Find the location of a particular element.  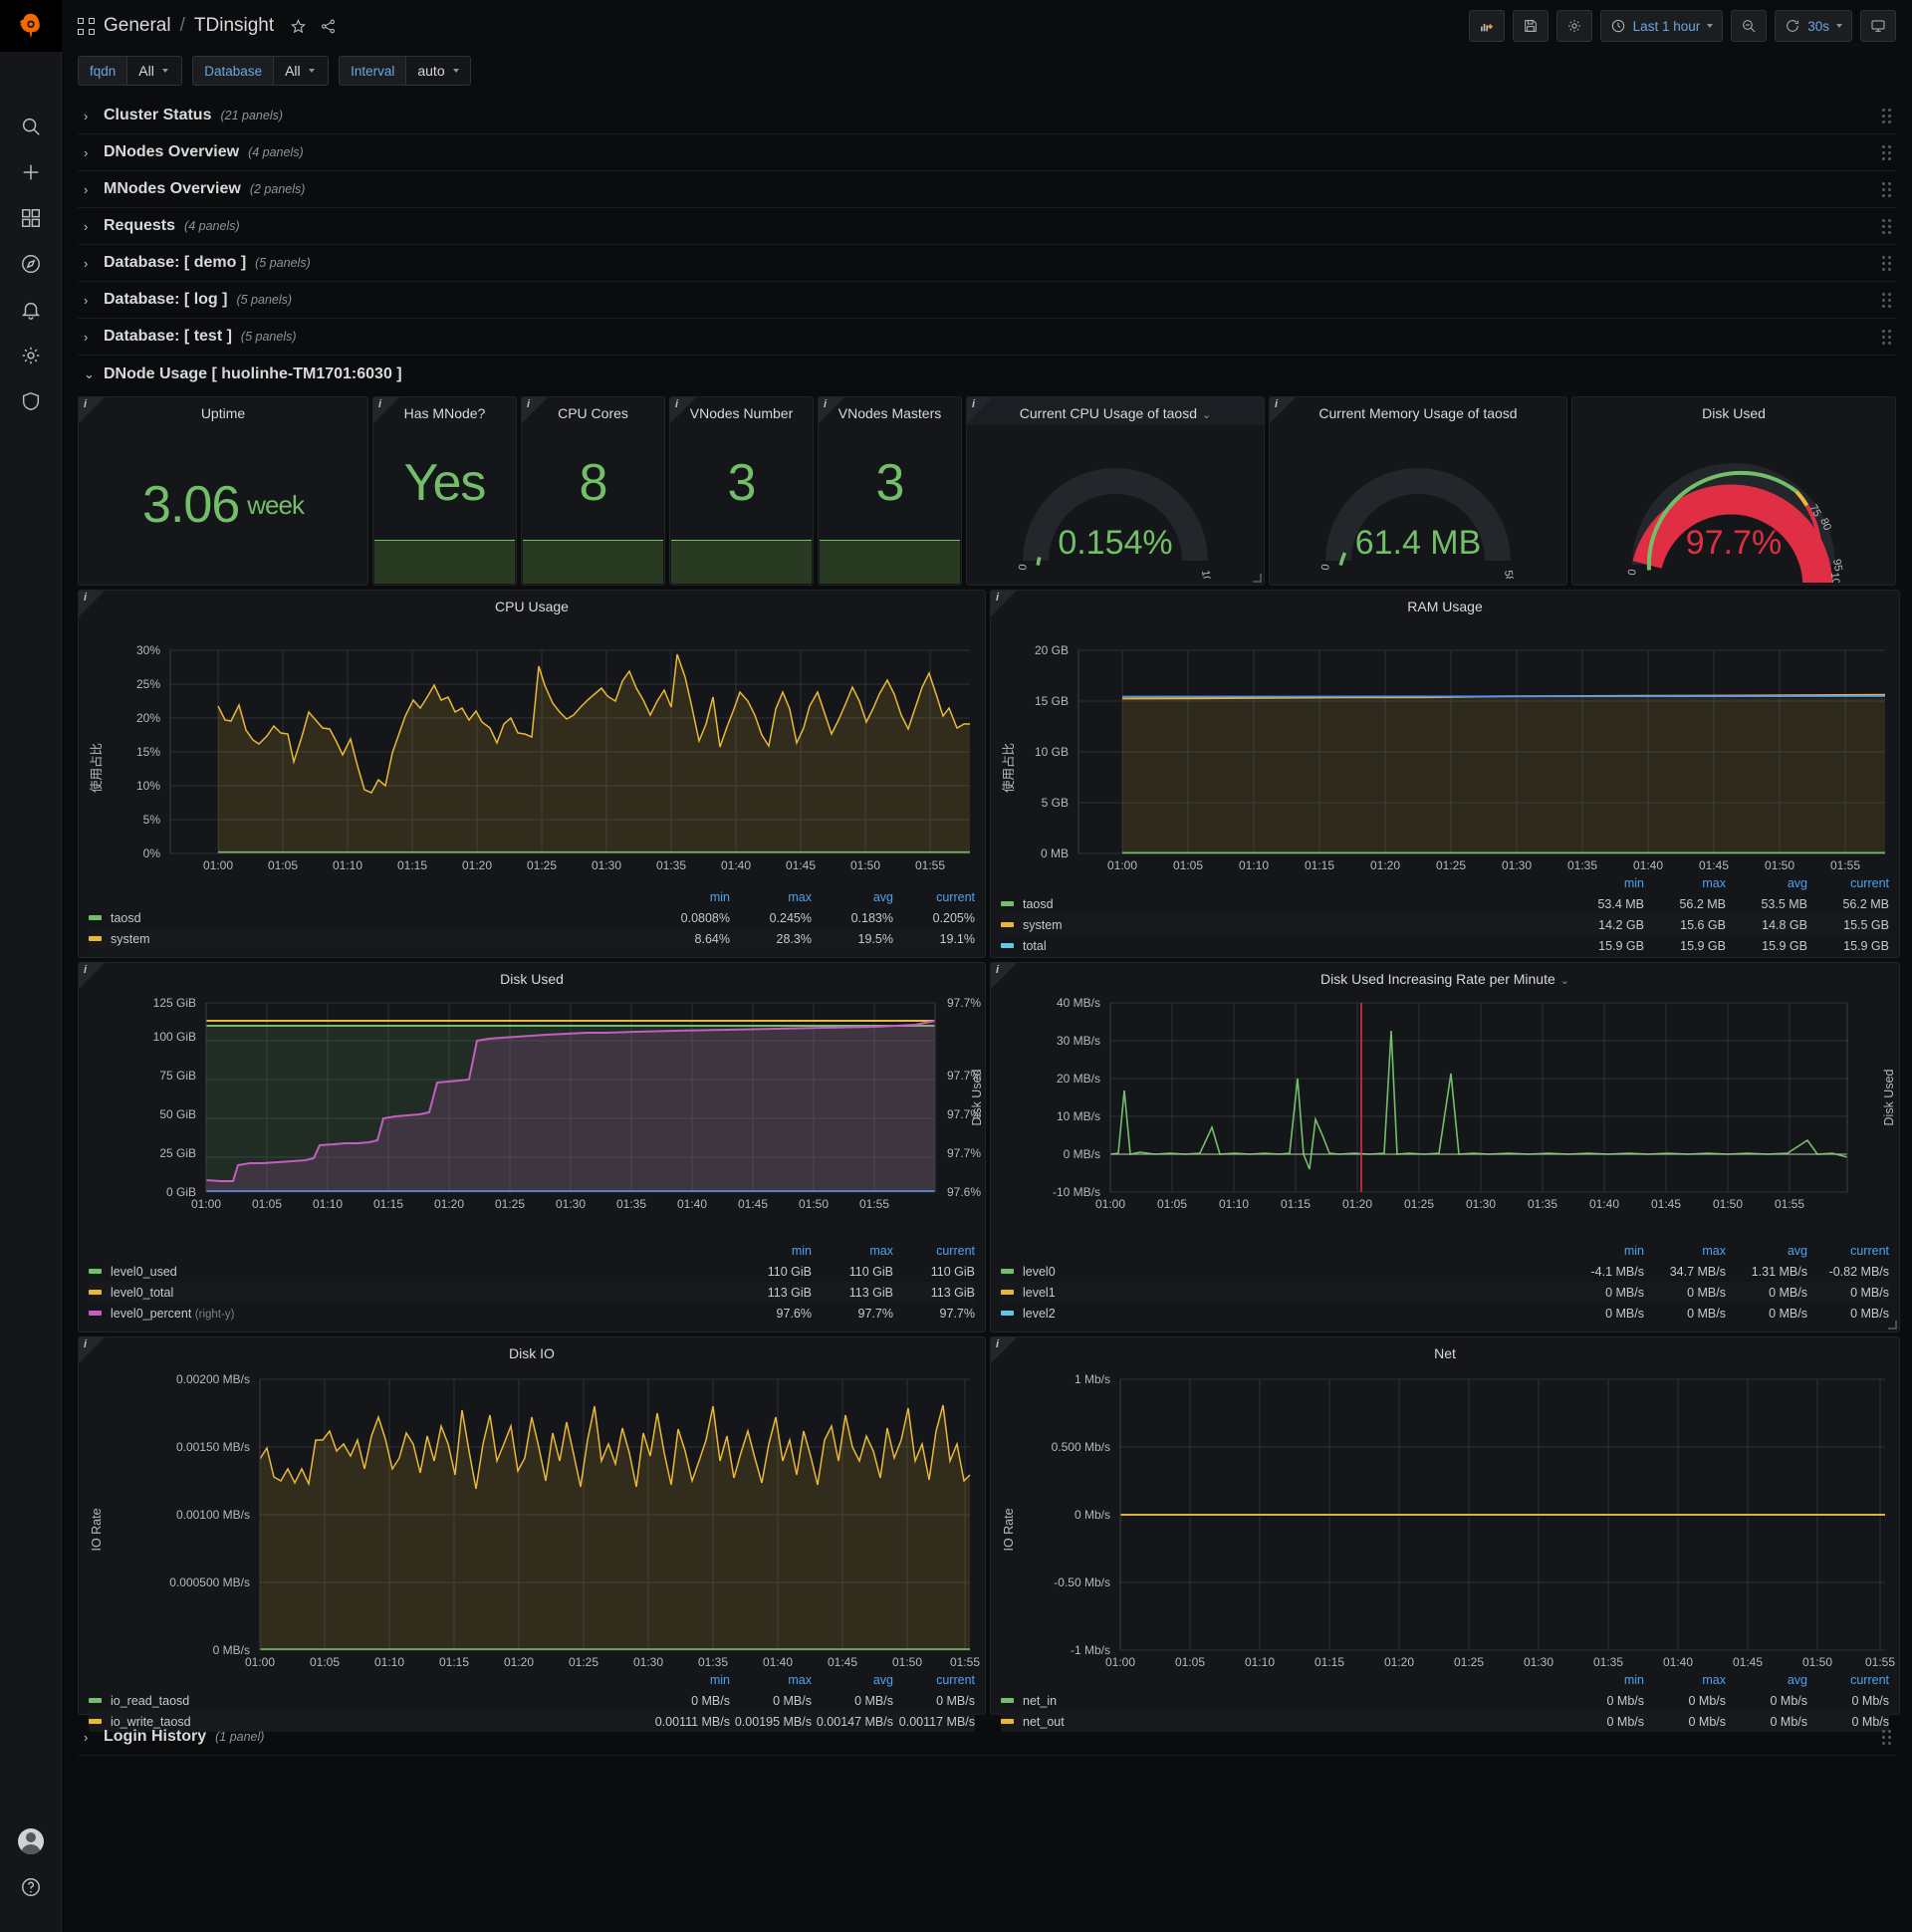

sidebar-item-server-admin is located at coordinates (31, 401).